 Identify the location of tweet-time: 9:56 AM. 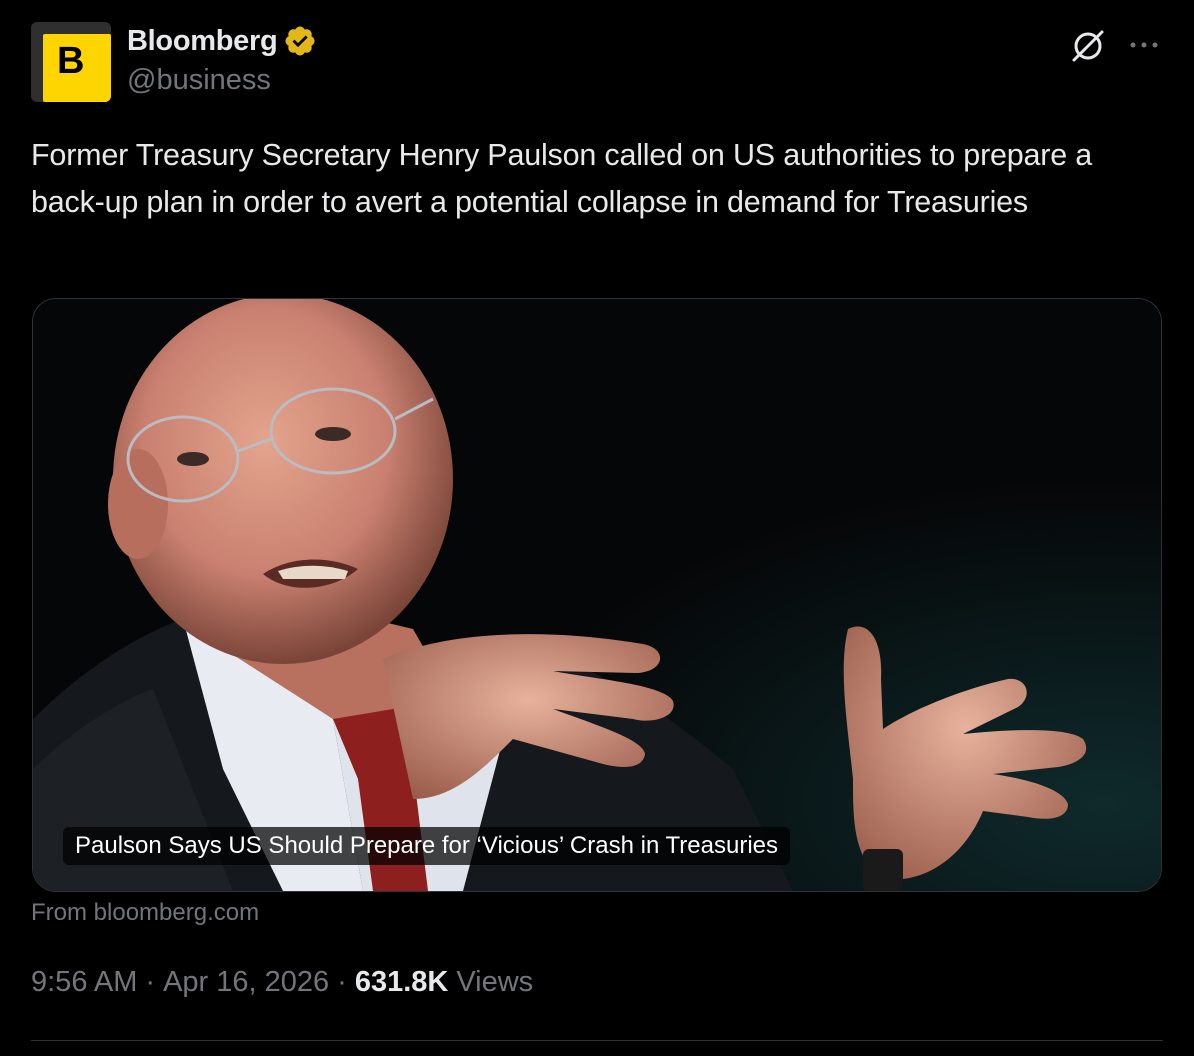
(84, 982).